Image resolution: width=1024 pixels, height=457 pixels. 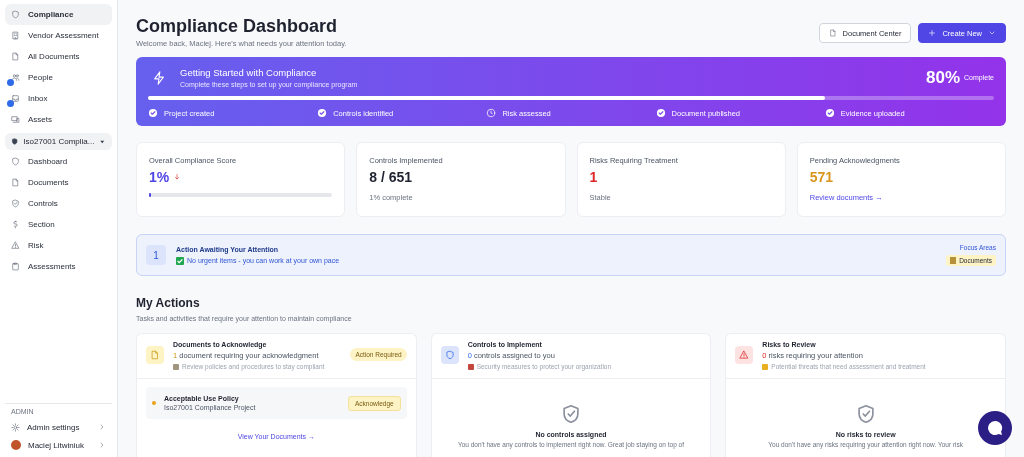 I want to click on percent-value: 80%, so click(x=943, y=77).